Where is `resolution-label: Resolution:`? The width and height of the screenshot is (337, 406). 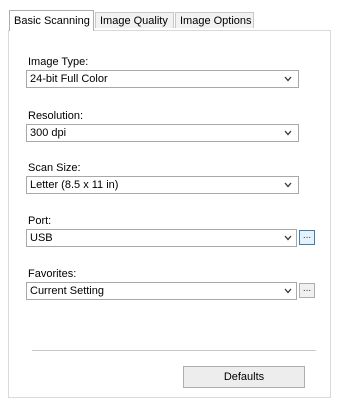 resolution-label: Resolution: is located at coordinates (56, 116).